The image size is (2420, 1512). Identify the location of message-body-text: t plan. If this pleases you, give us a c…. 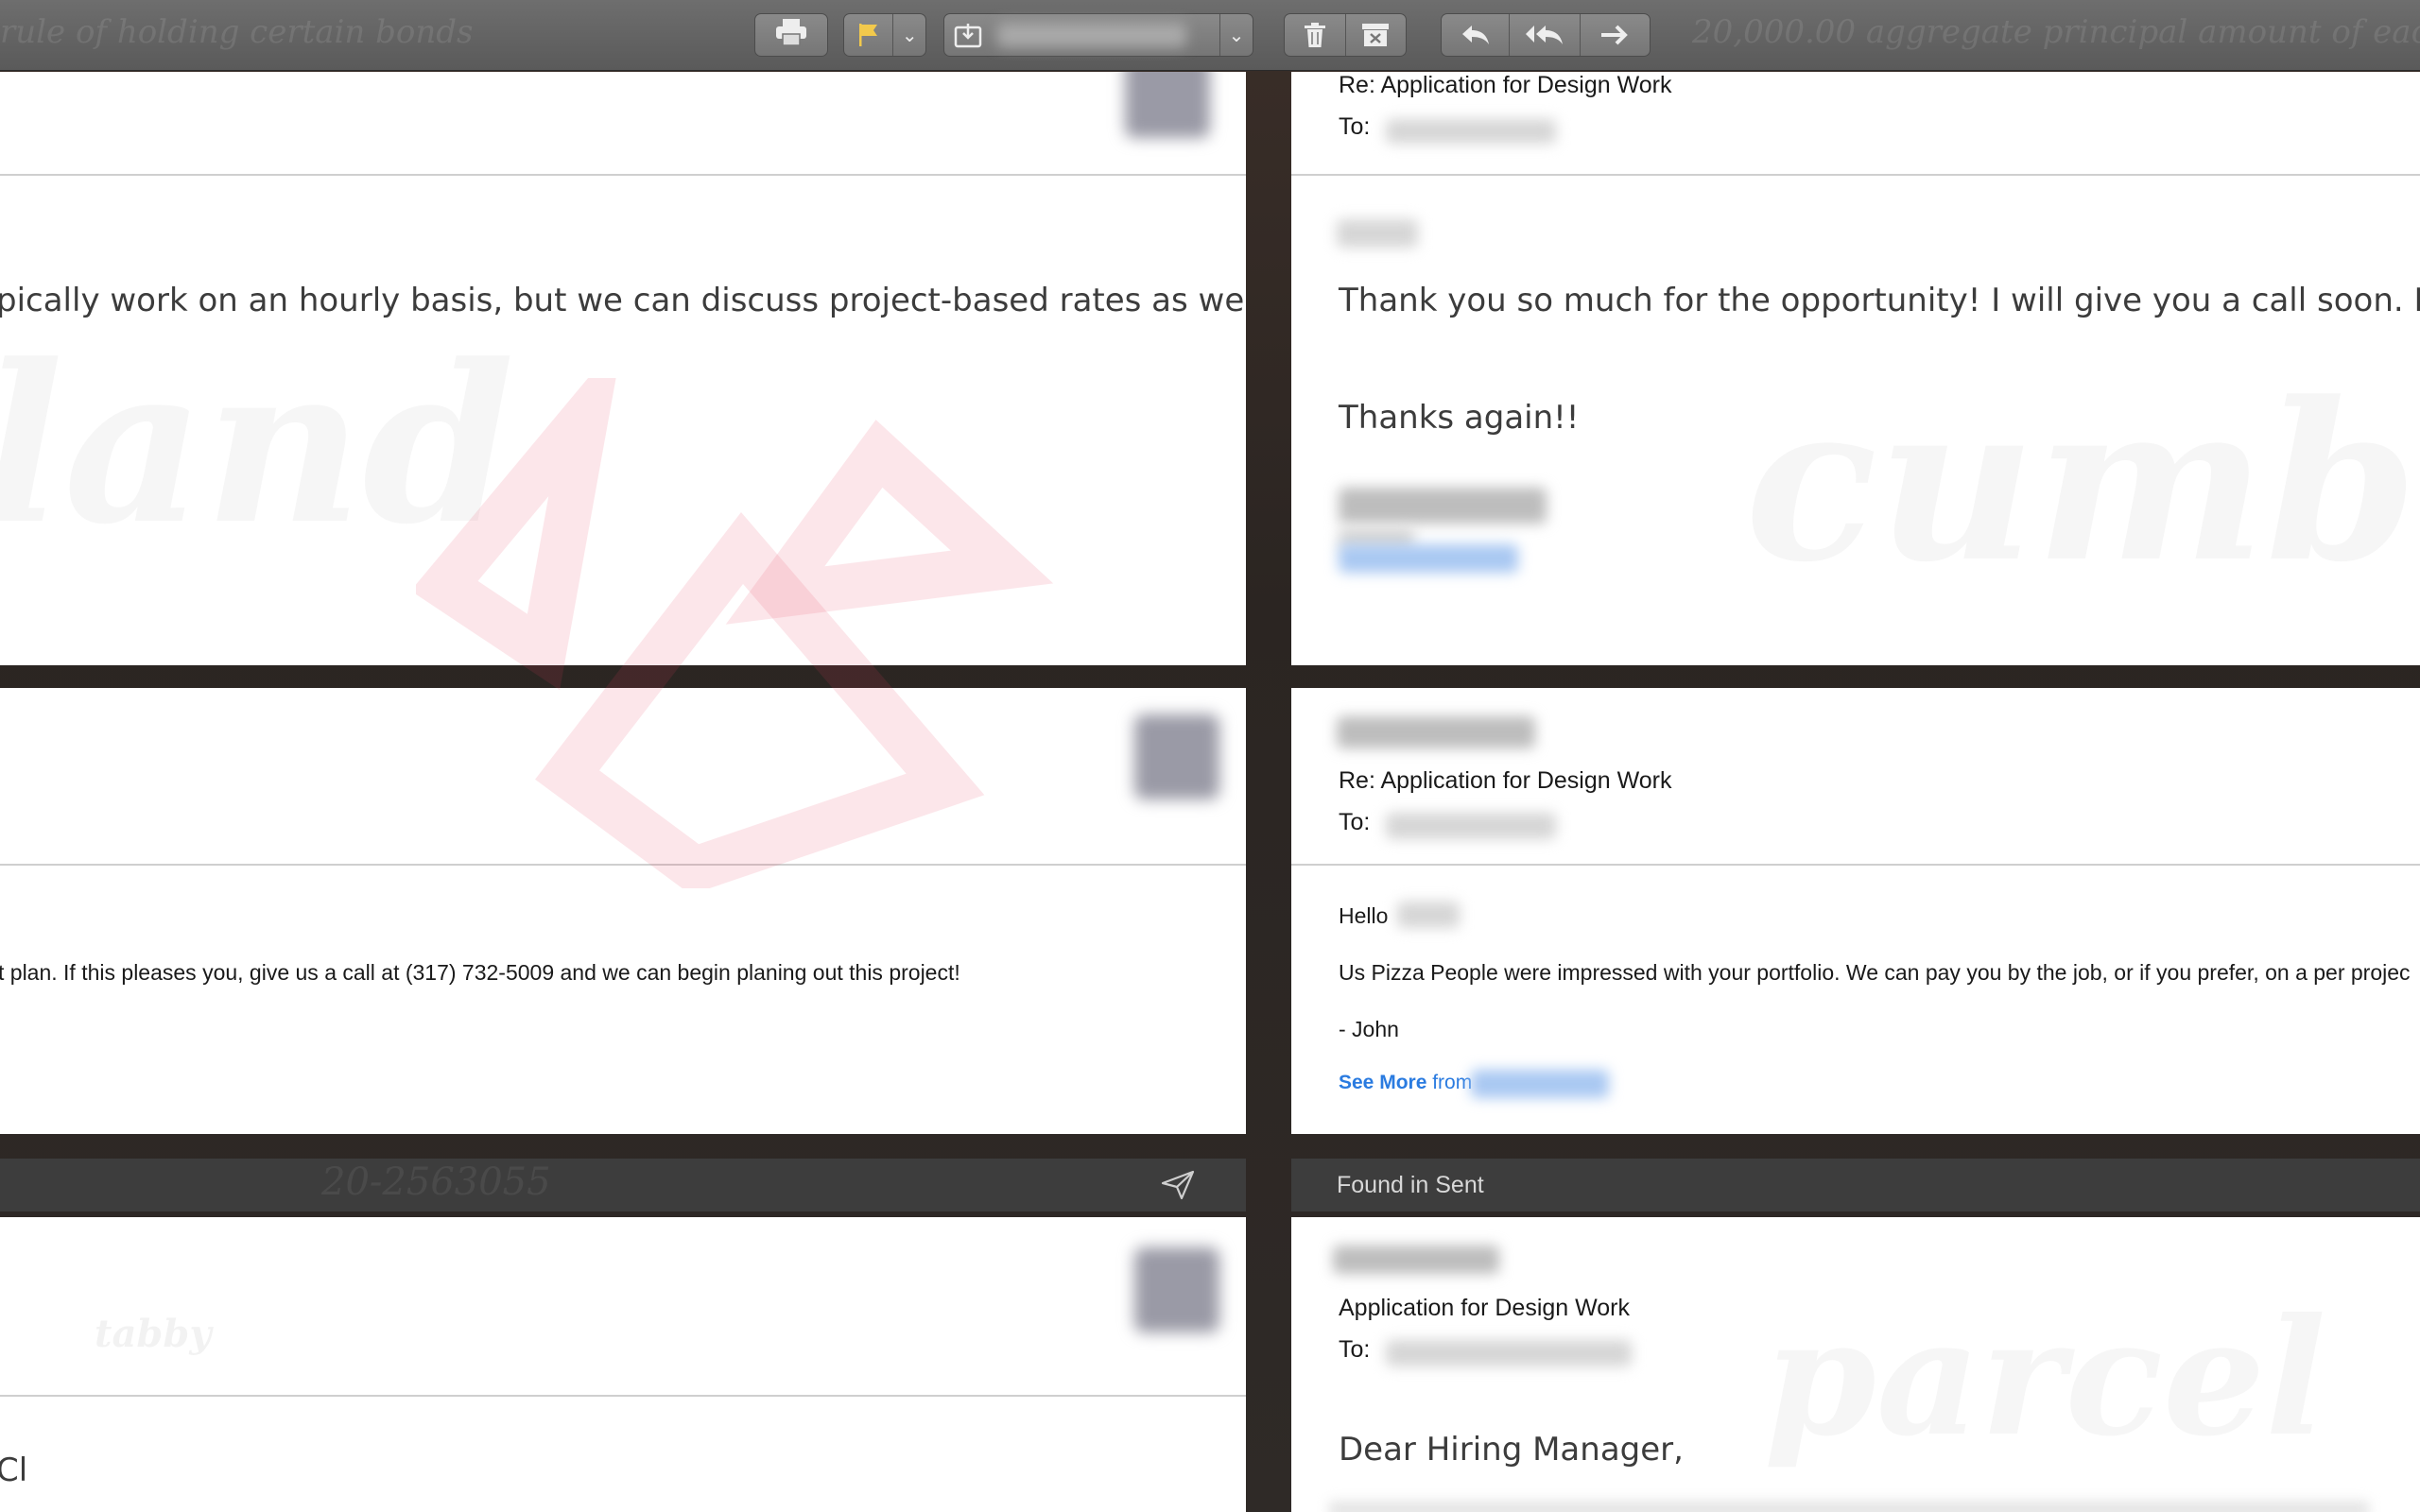
(480, 972).